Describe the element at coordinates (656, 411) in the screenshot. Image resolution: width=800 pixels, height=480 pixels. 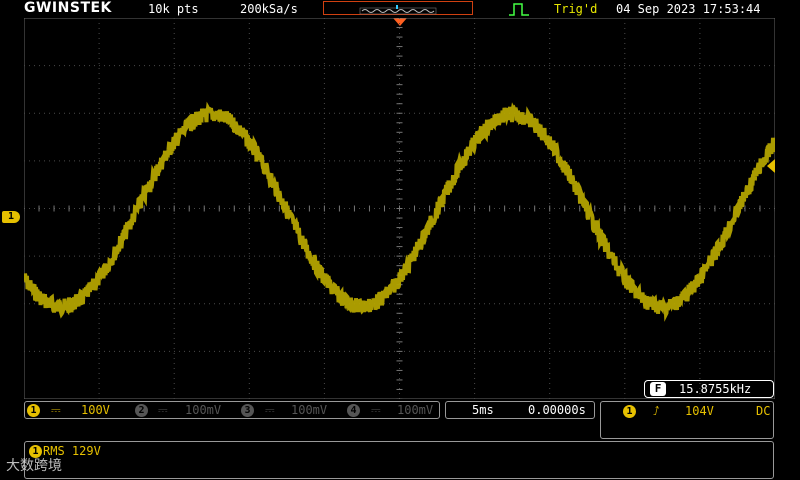
I see `rising-edge-icon: ⭜` at that location.